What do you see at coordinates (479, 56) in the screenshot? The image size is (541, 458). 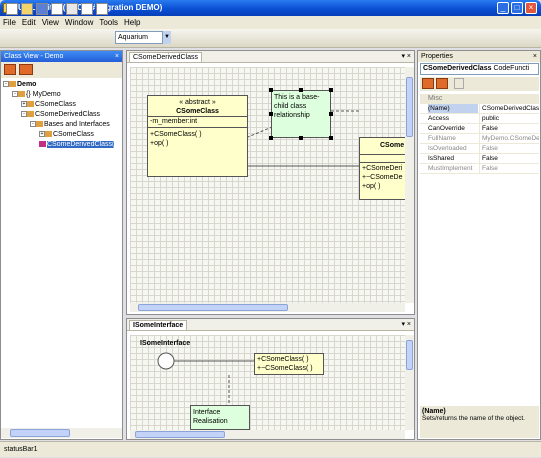 I see `properties-header: Properties ×` at bounding box center [479, 56].